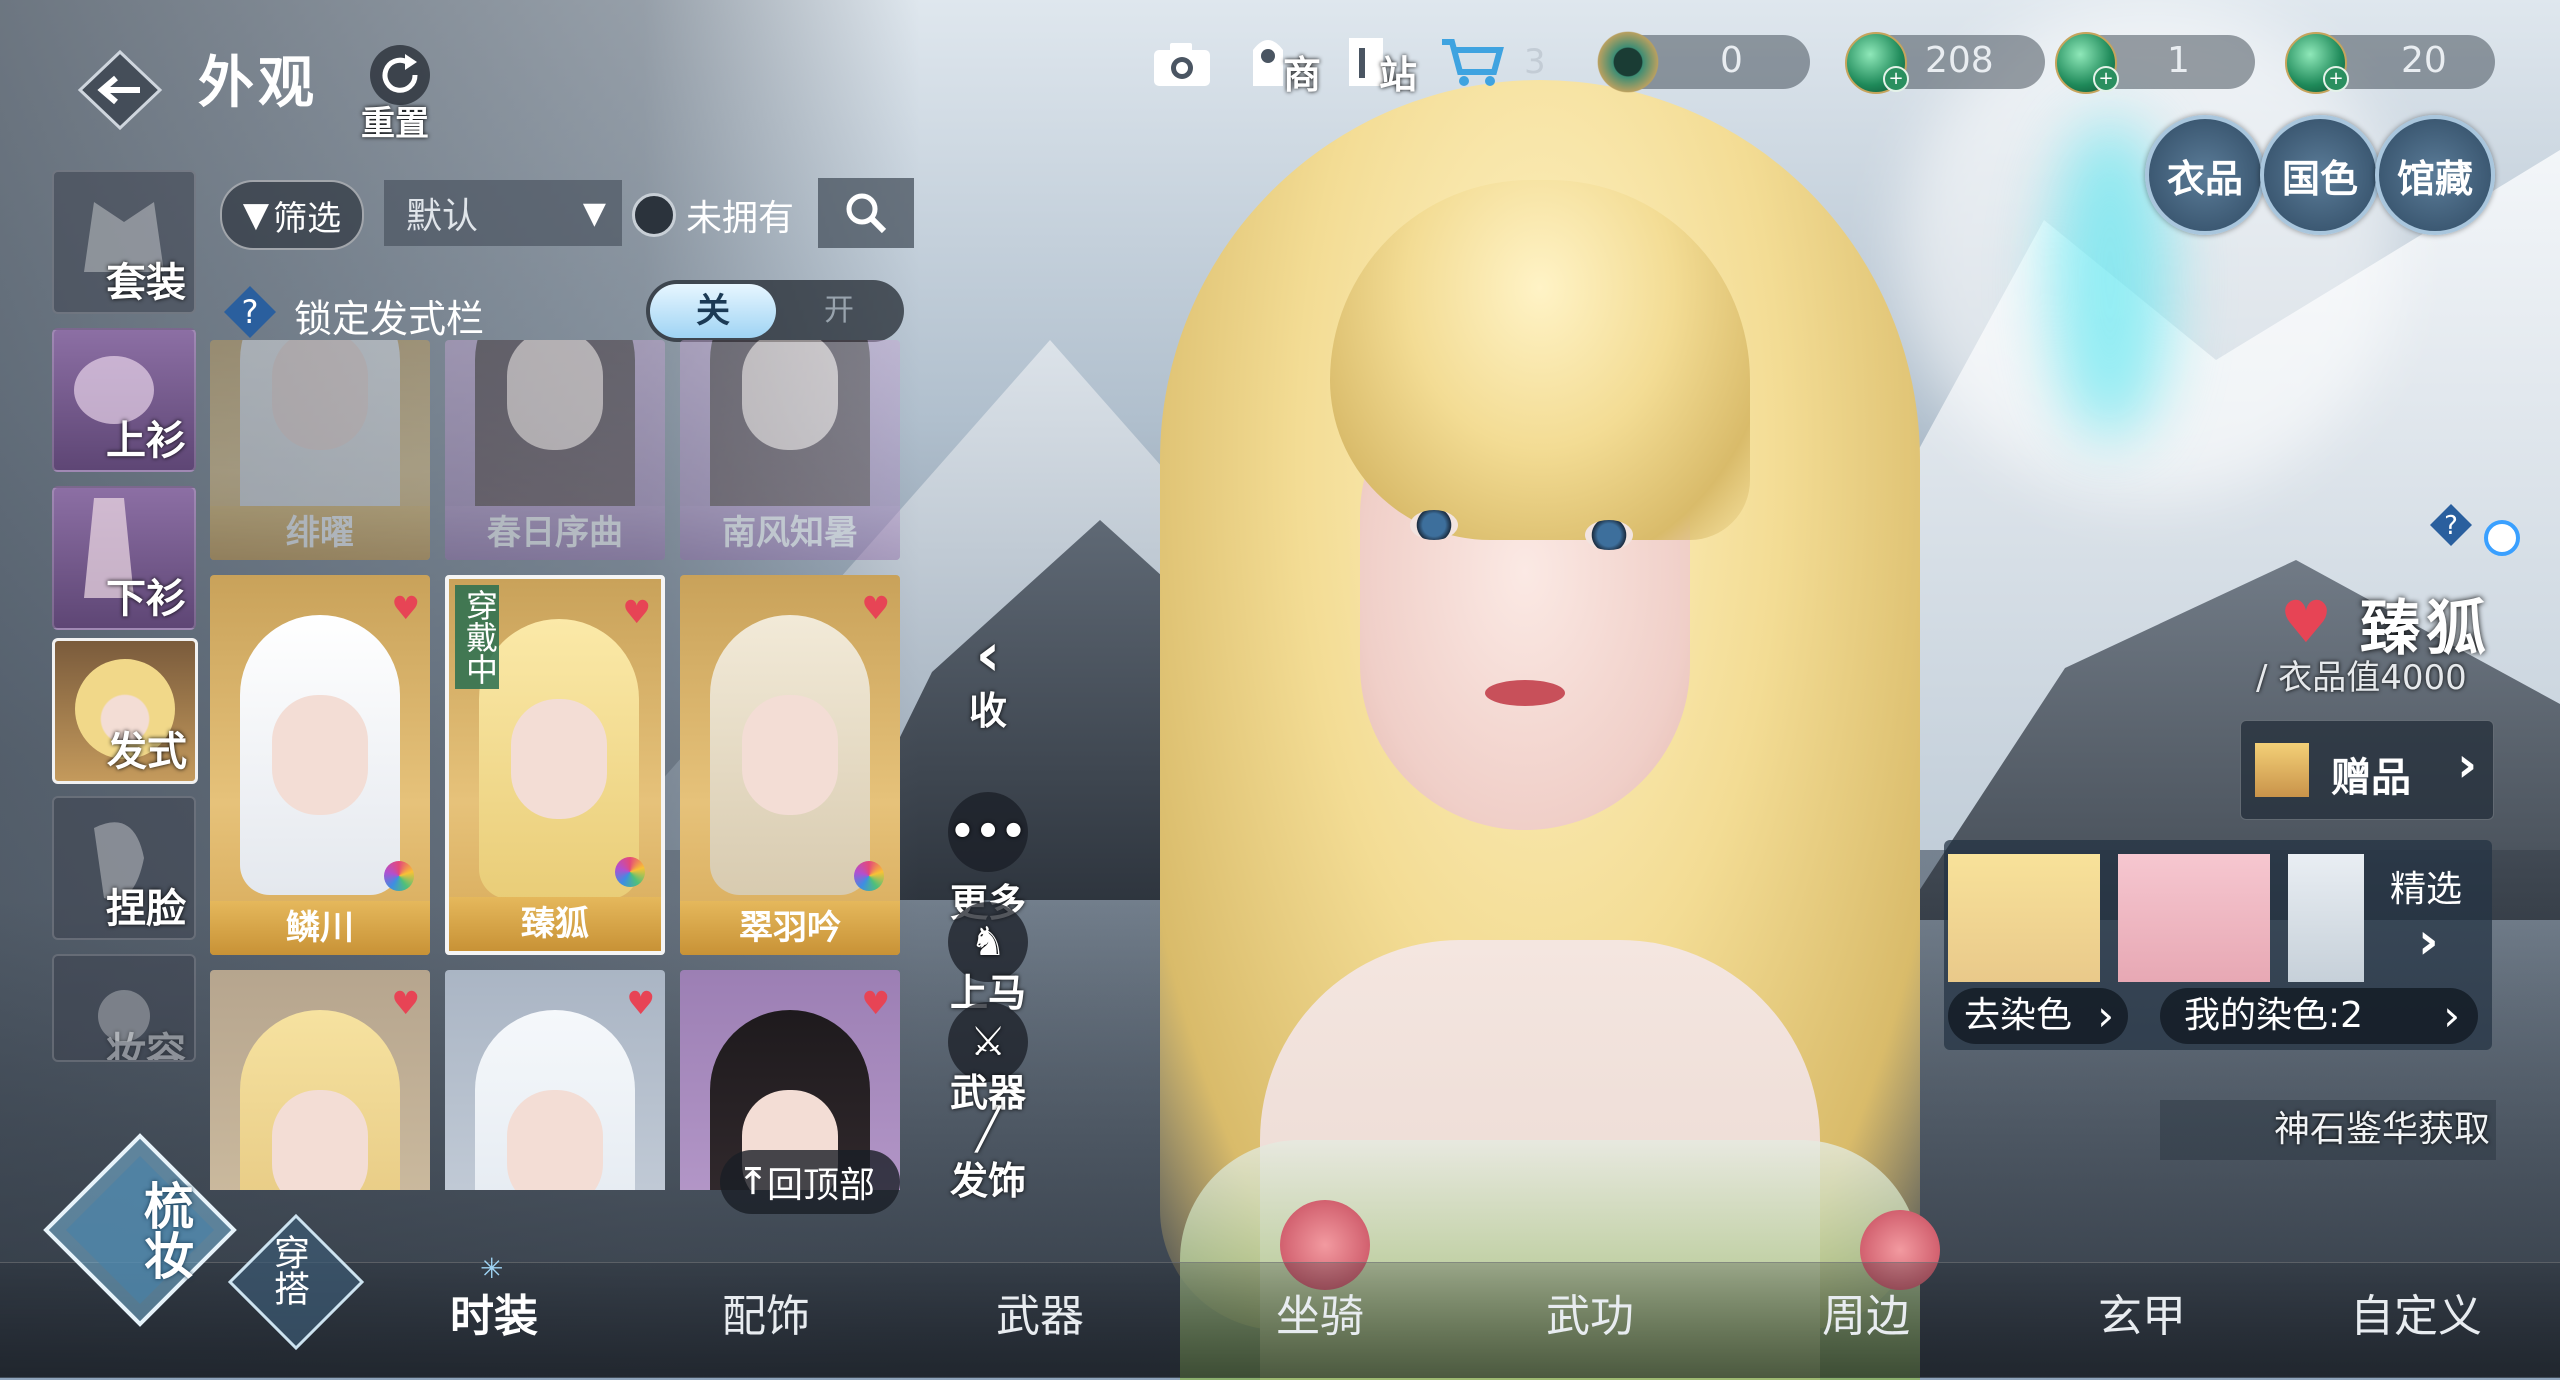 Image resolution: width=2560 pixels, height=1380 pixels. I want to click on hair-accessory-button: ╱ 发饰, so click(988, 1157).